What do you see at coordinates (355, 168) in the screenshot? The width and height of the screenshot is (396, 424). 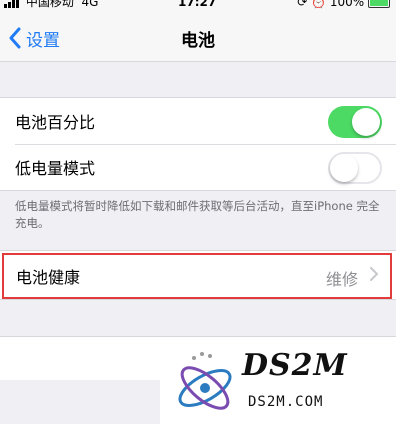 I see `low-power-mode-toggle` at bounding box center [355, 168].